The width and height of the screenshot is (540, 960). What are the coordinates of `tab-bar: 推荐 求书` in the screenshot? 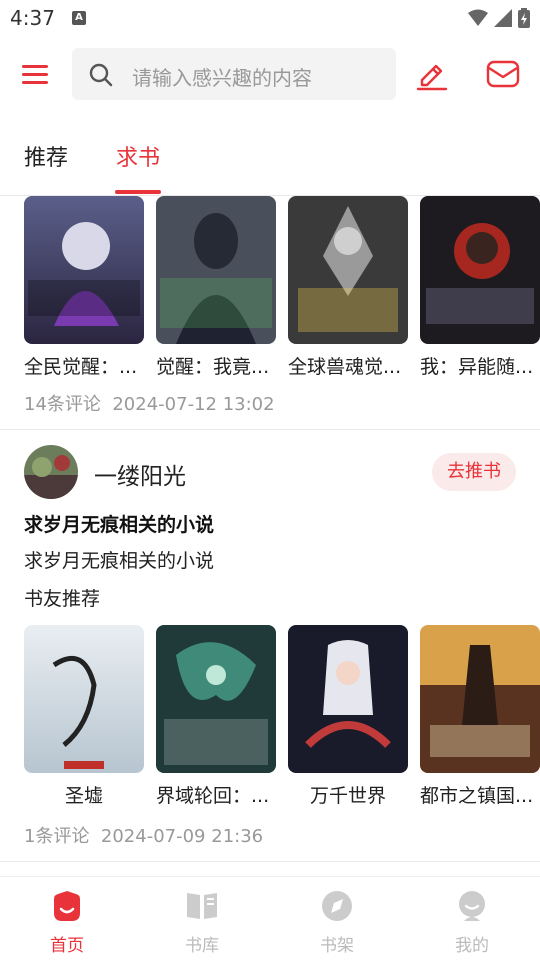 It's located at (270, 162).